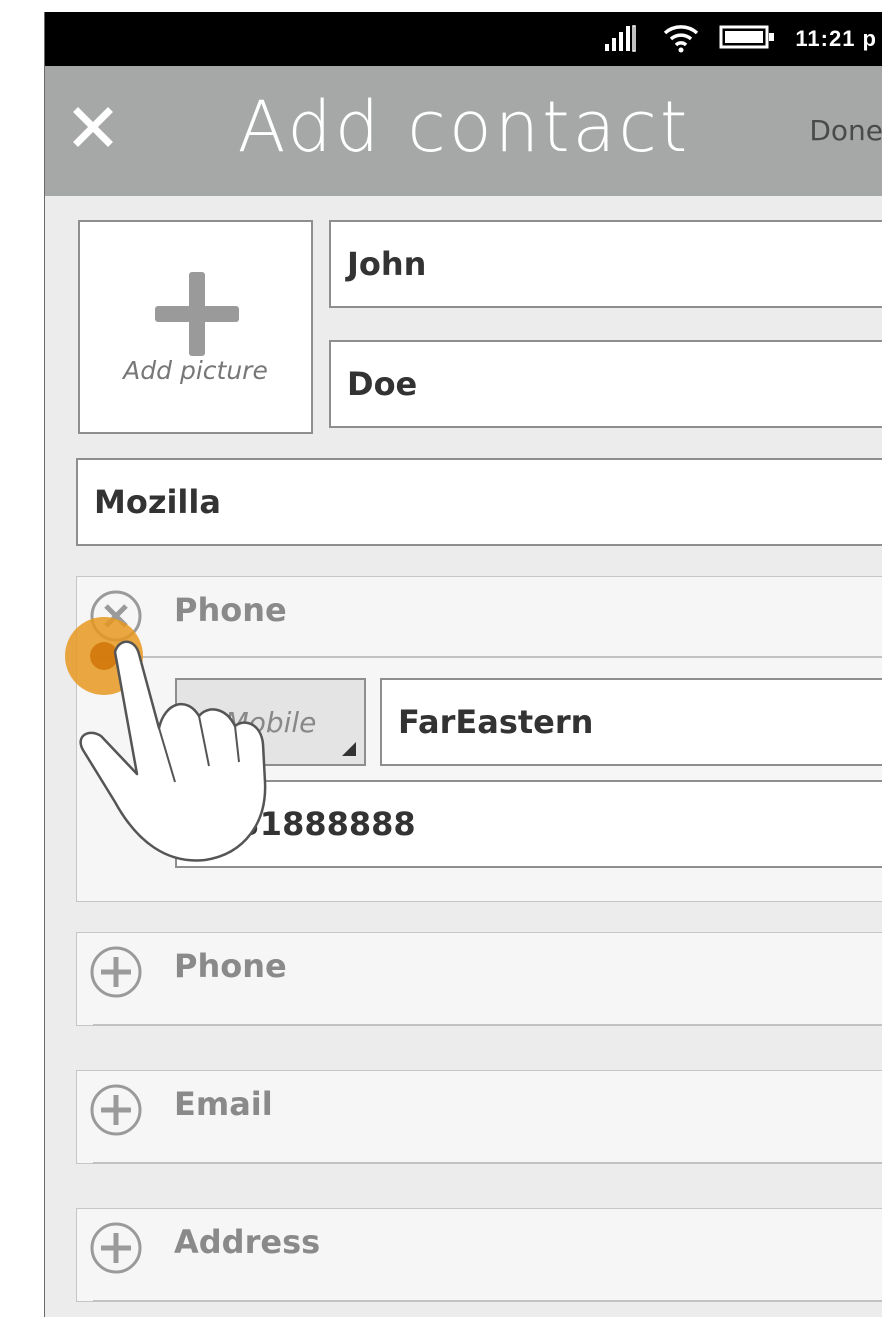 The height and width of the screenshot is (1317, 882). I want to click on header-bar: Add contact Done, so click(463, 131).